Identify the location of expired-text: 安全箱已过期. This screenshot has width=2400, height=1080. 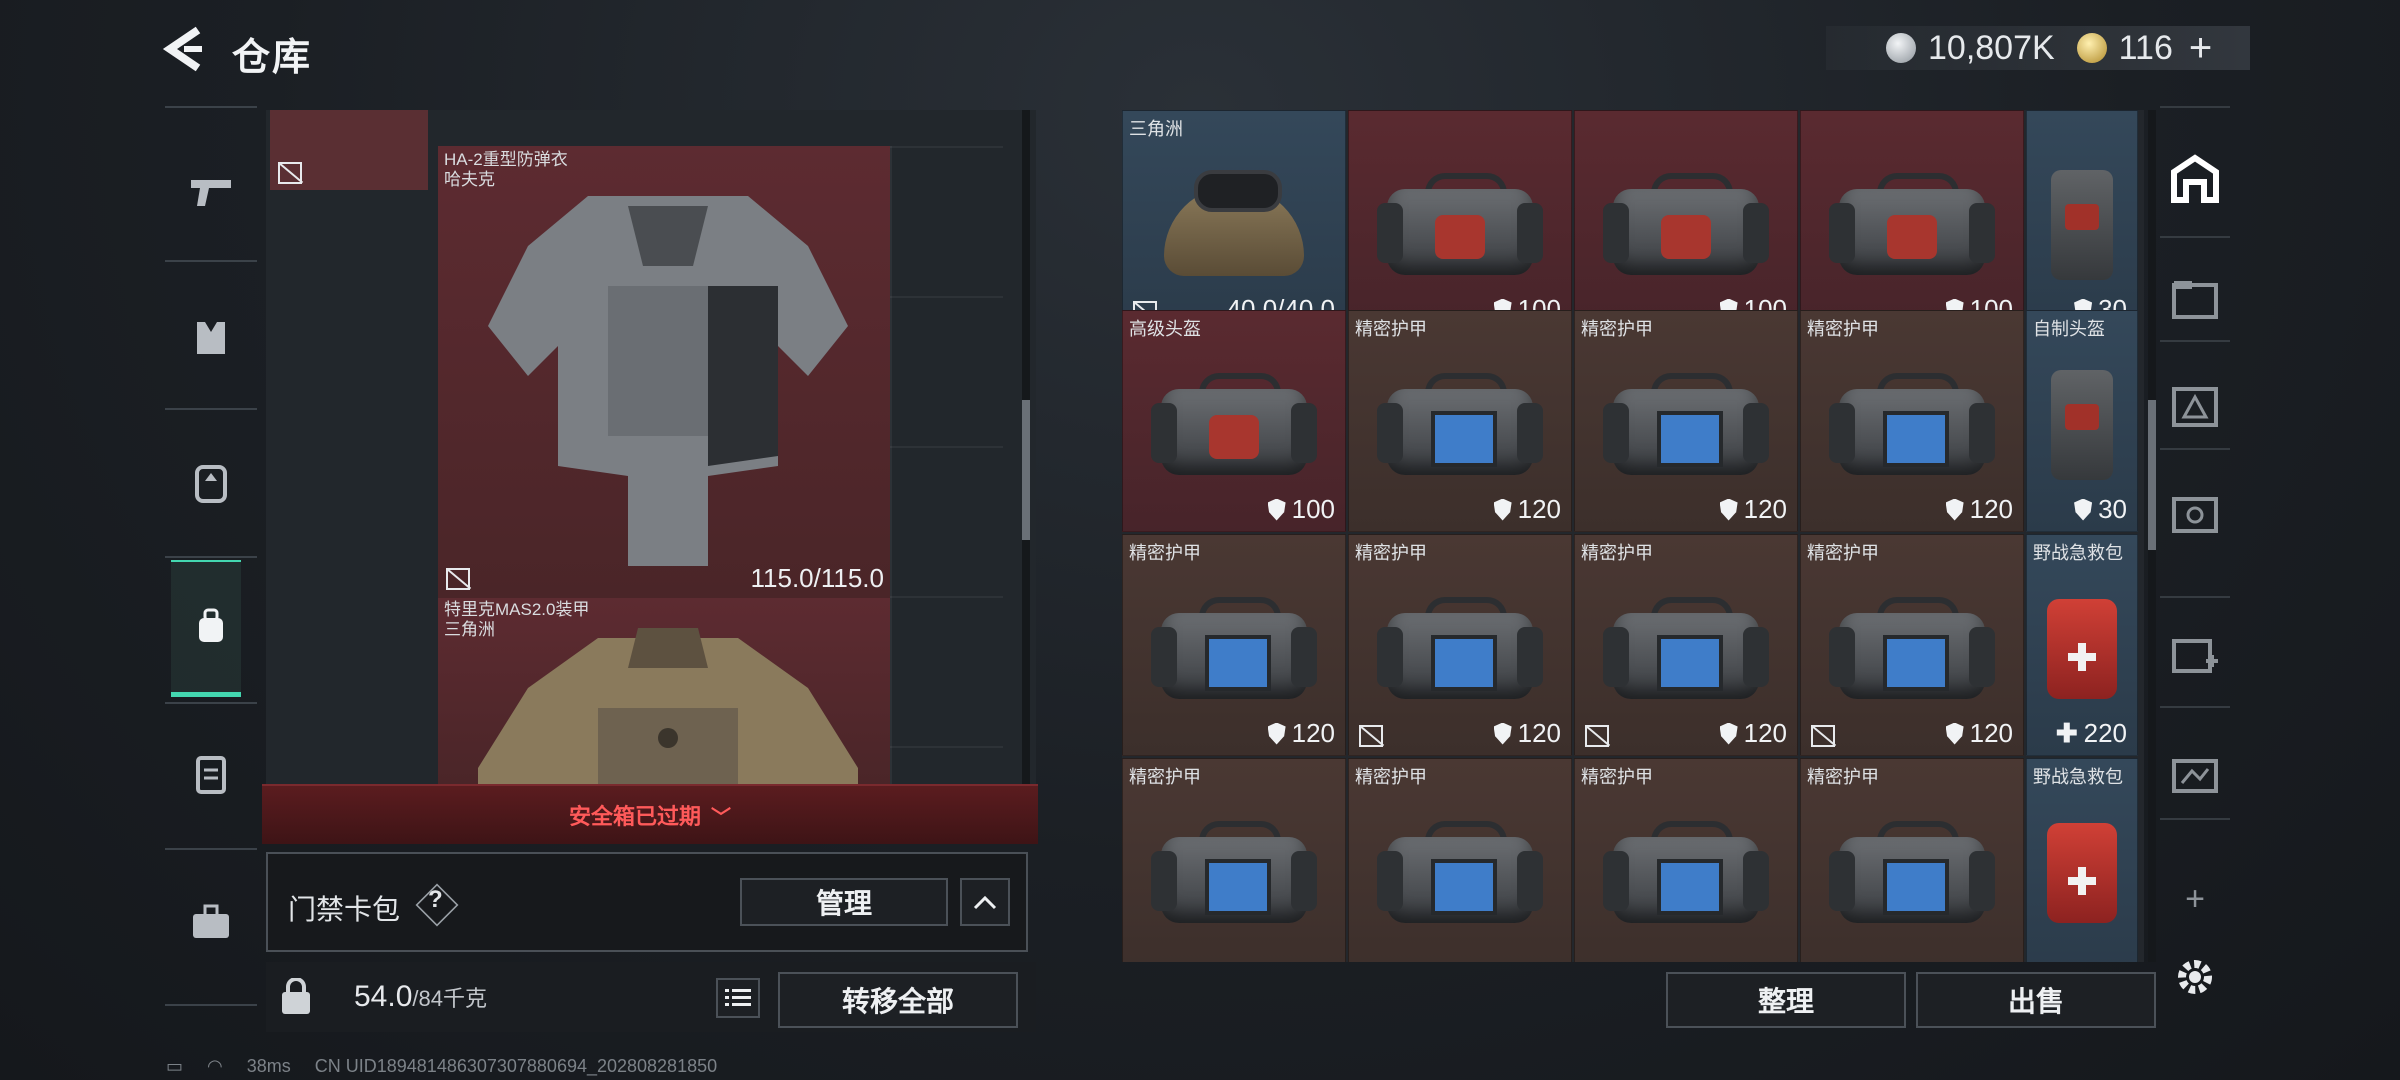
(634, 816).